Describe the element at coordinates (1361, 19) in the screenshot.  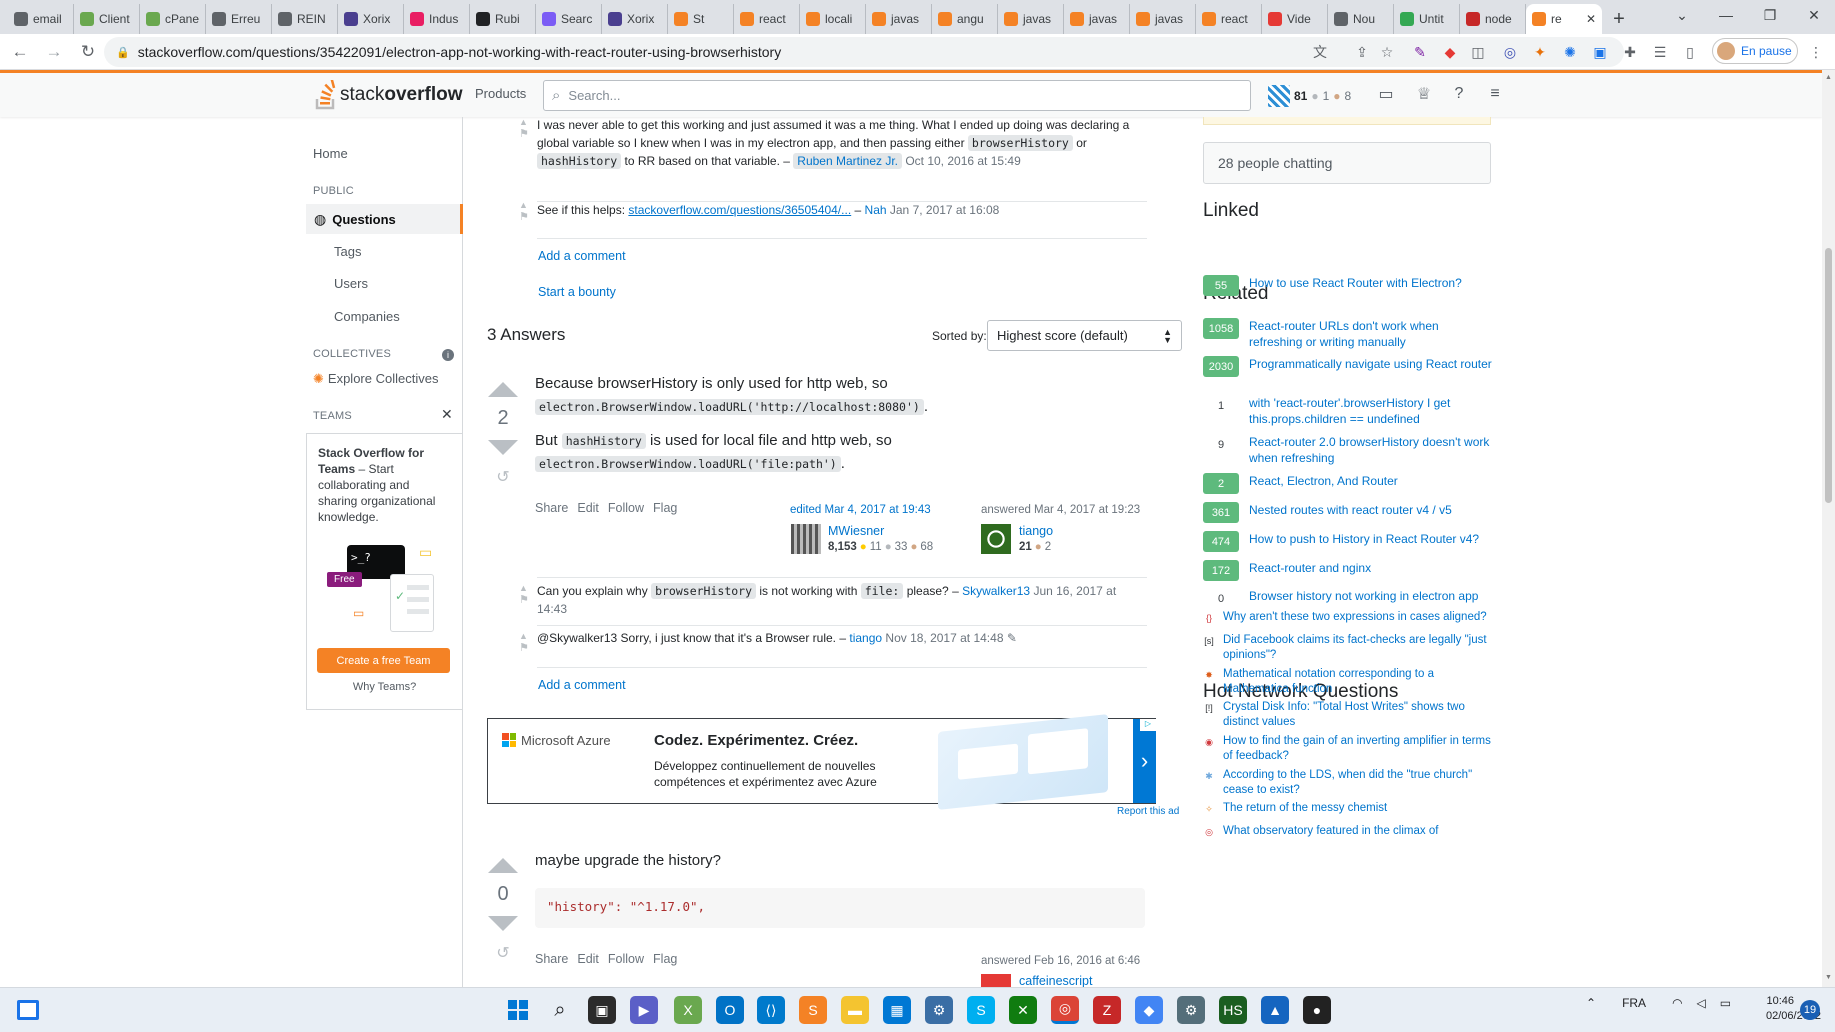
I see `browser-tab: Nou` at that location.